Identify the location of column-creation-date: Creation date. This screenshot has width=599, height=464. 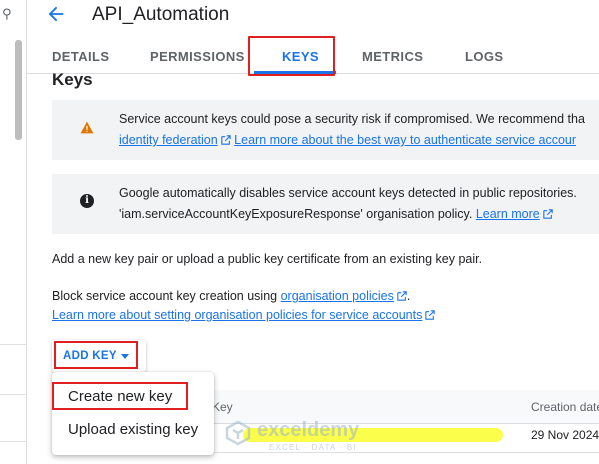
(565, 407).